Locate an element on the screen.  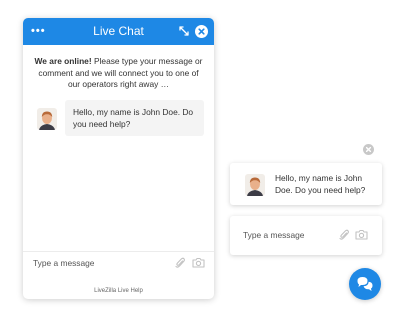
close-icon is located at coordinates (201, 31).